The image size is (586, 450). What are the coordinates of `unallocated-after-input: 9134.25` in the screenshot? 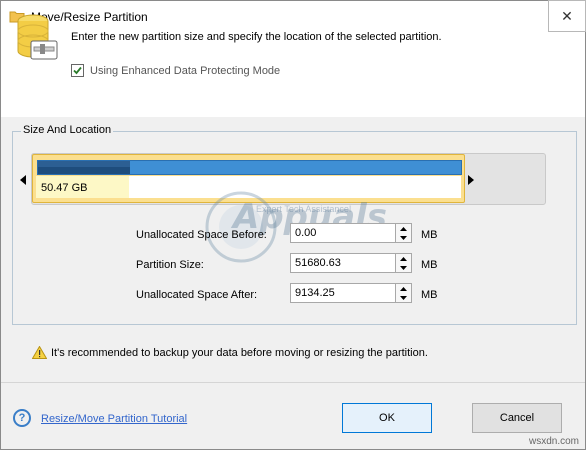 It's located at (343, 293).